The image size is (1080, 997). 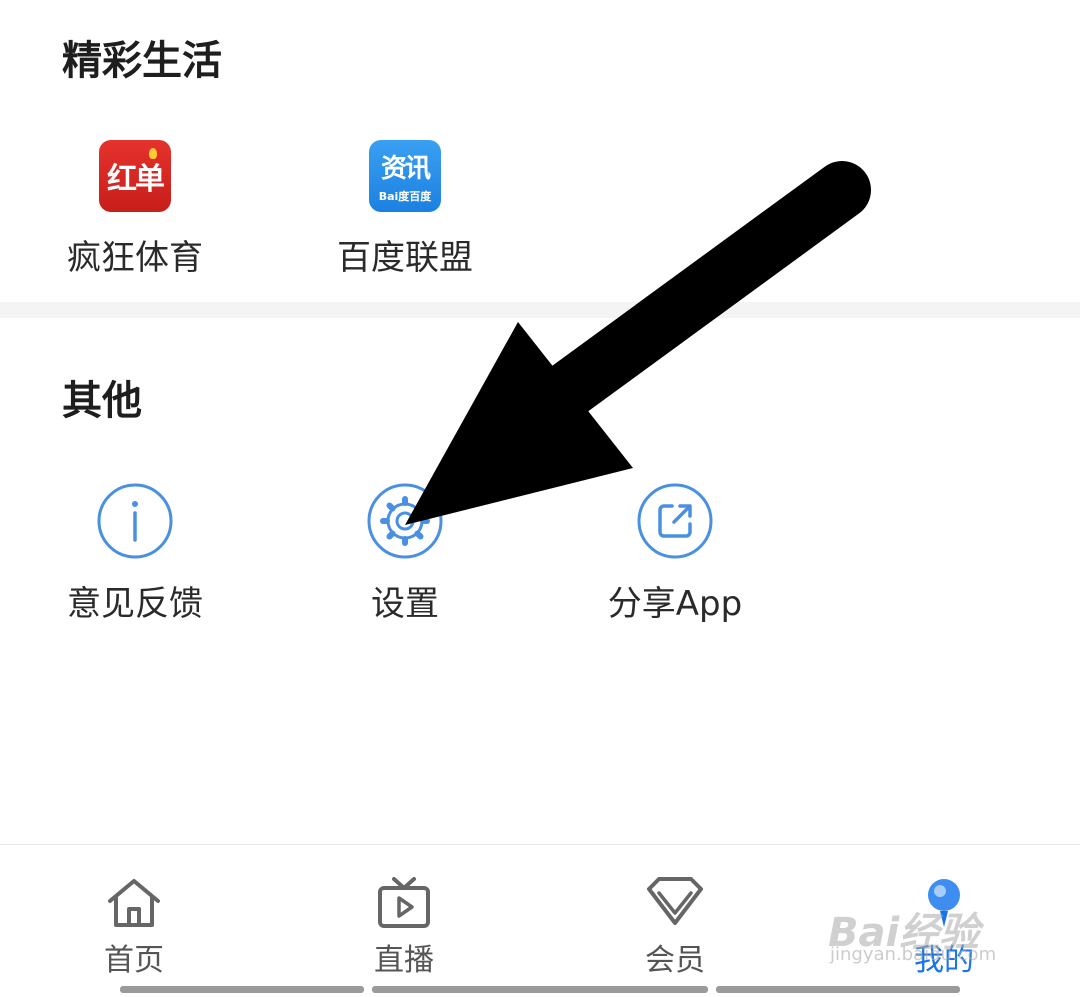 What do you see at coordinates (913, 954) in the screenshot?
I see `watermark-url: jingyan.baidu.com` at bounding box center [913, 954].